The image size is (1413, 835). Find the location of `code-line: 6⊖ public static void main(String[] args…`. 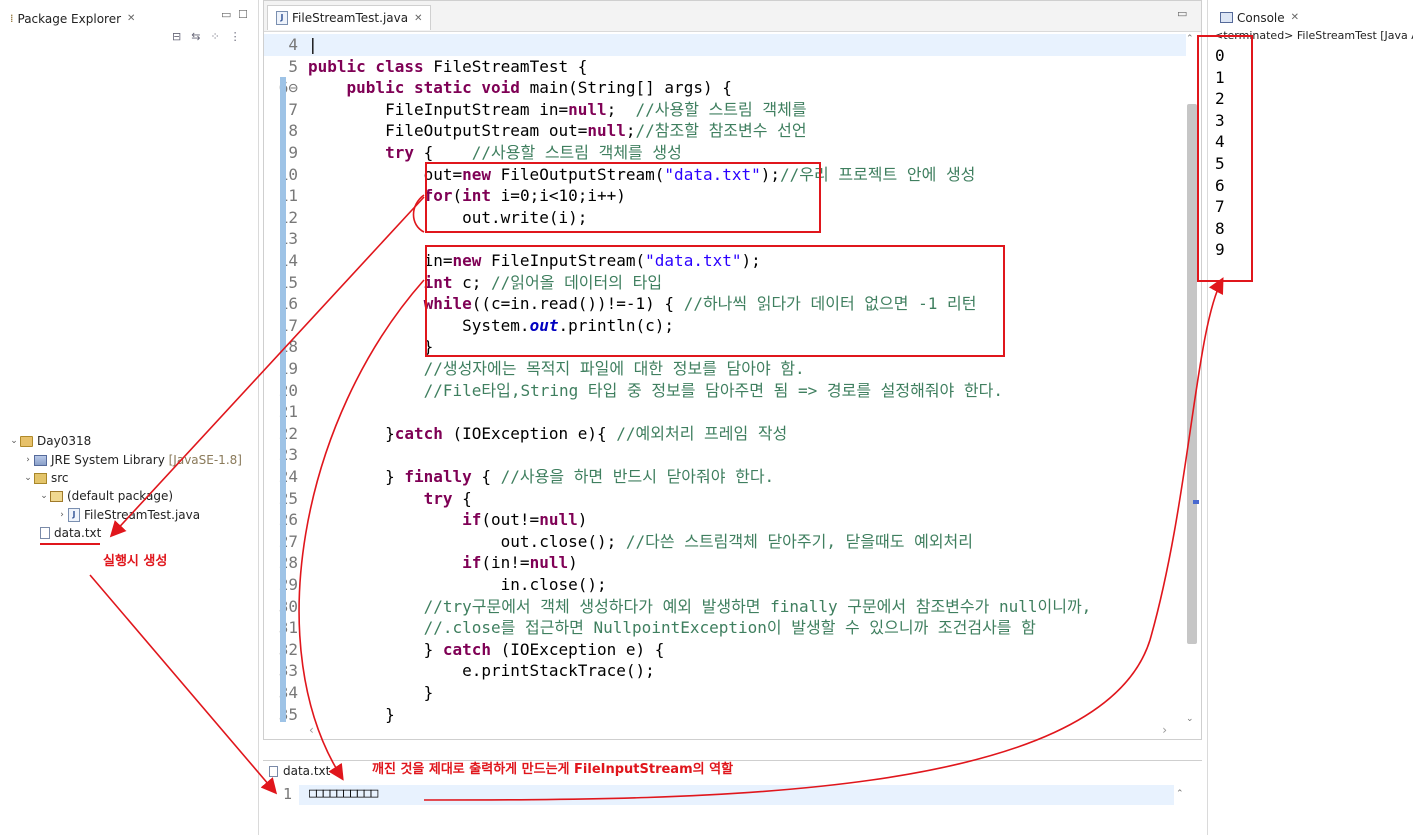

code-line: 6⊖ public static void main(String[] args… is located at coordinates (725, 88).